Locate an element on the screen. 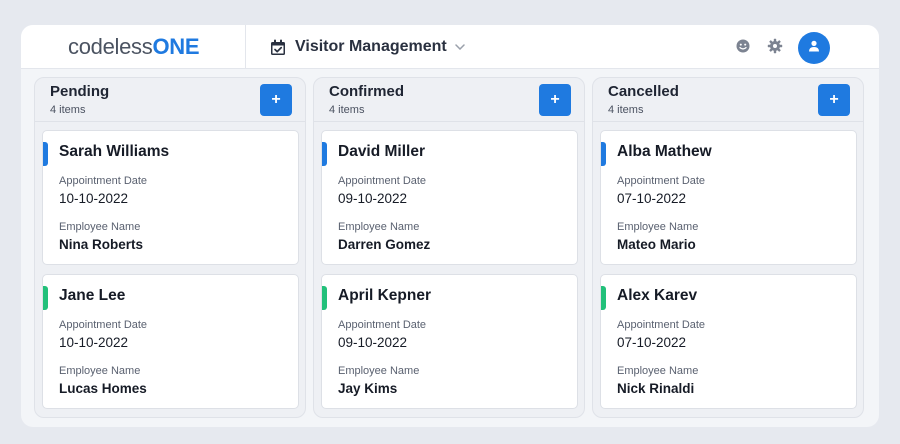  top-bar: codelessONE Visitor Management is located at coordinates (450, 47).